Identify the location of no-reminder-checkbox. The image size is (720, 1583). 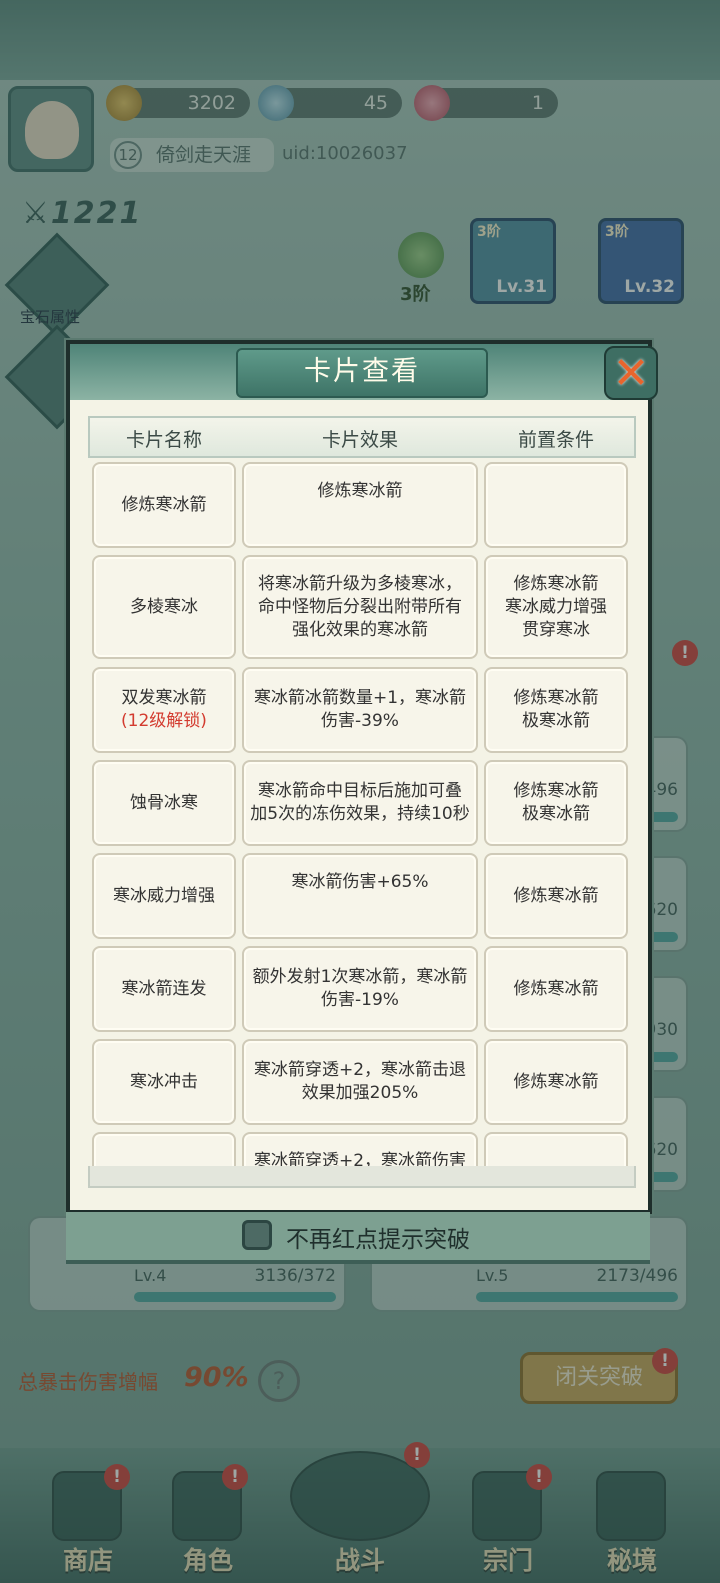
(257, 1235).